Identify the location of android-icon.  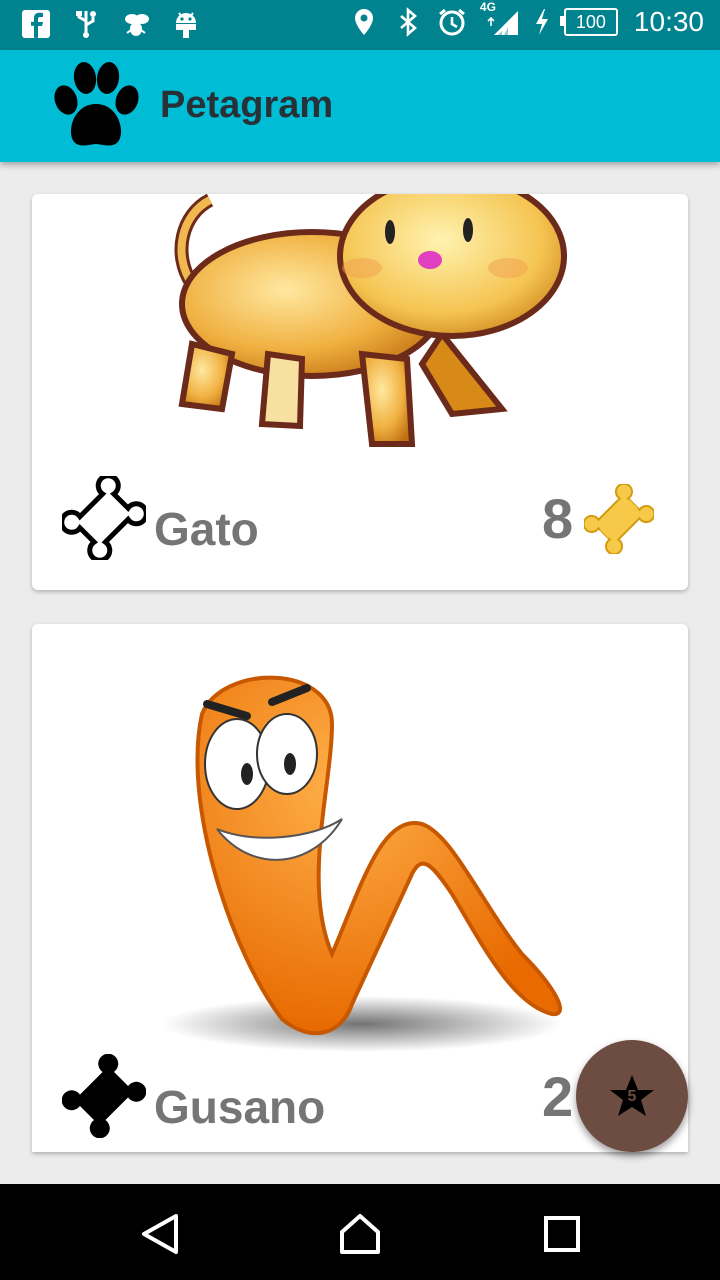
(186, 24).